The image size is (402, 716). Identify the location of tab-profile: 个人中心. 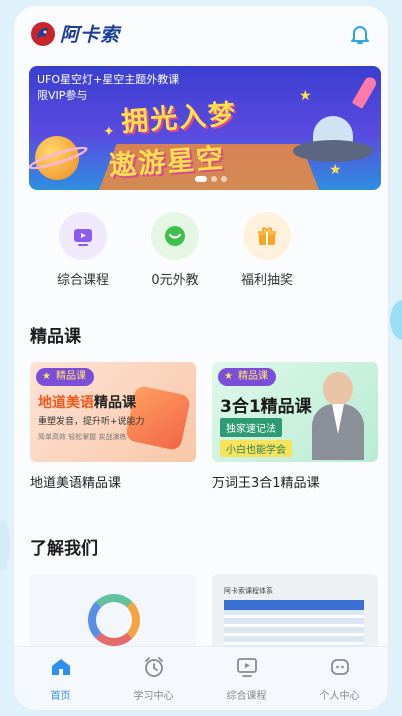
(339, 678).